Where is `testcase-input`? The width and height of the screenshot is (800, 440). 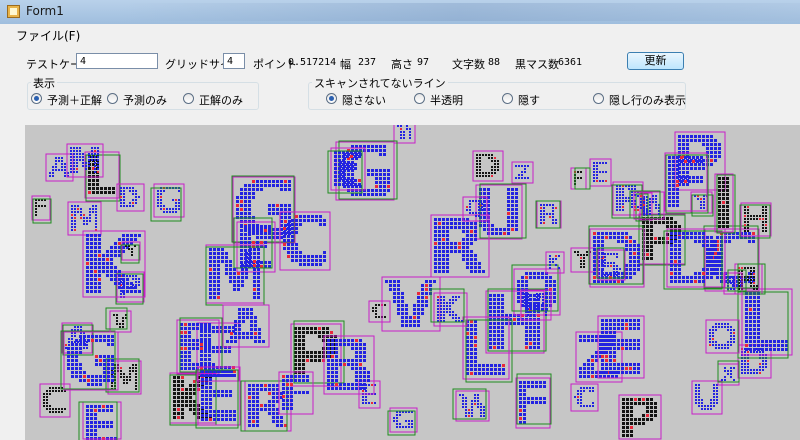 testcase-input is located at coordinates (117, 61).